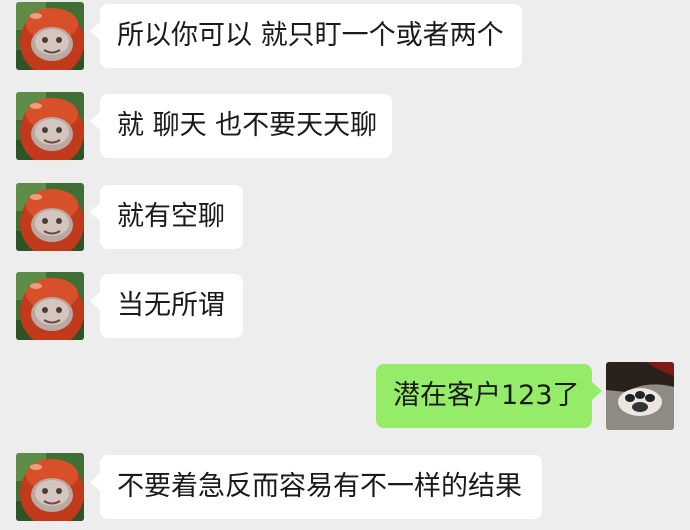 This screenshot has width=690, height=530. What do you see at coordinates (484, 396) in the screenshot?
I see `outgoing-message-bubble: 潜在客户123了` at bounding box center [484, 396].